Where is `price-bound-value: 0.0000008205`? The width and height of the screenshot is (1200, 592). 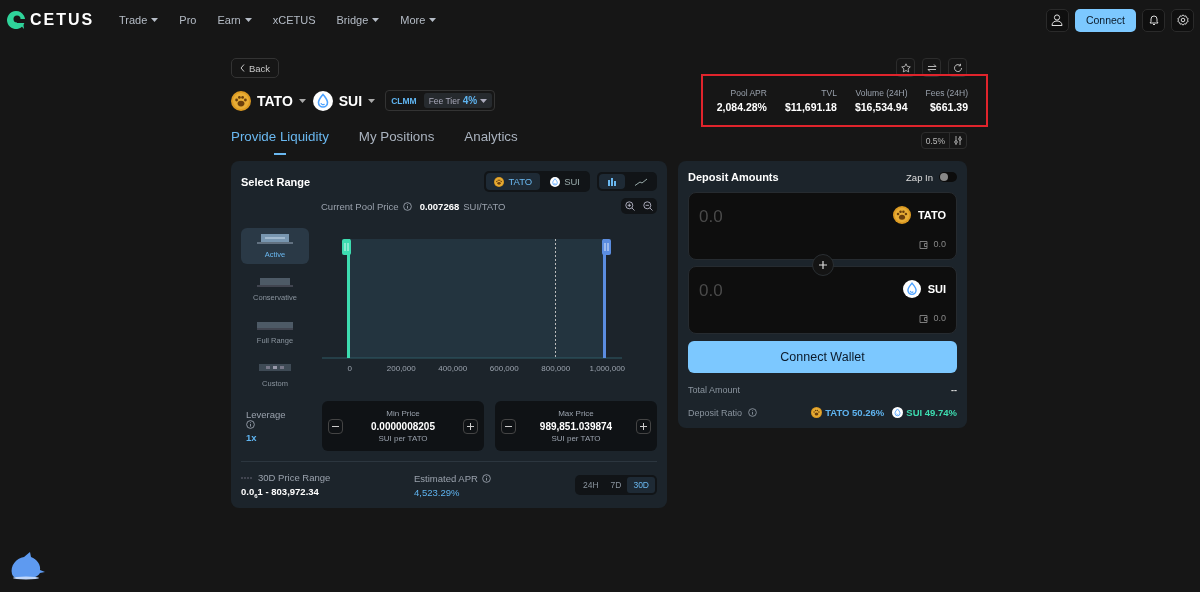
price-bound-value: 0.0000008205 is located at coordinates (403, 426).